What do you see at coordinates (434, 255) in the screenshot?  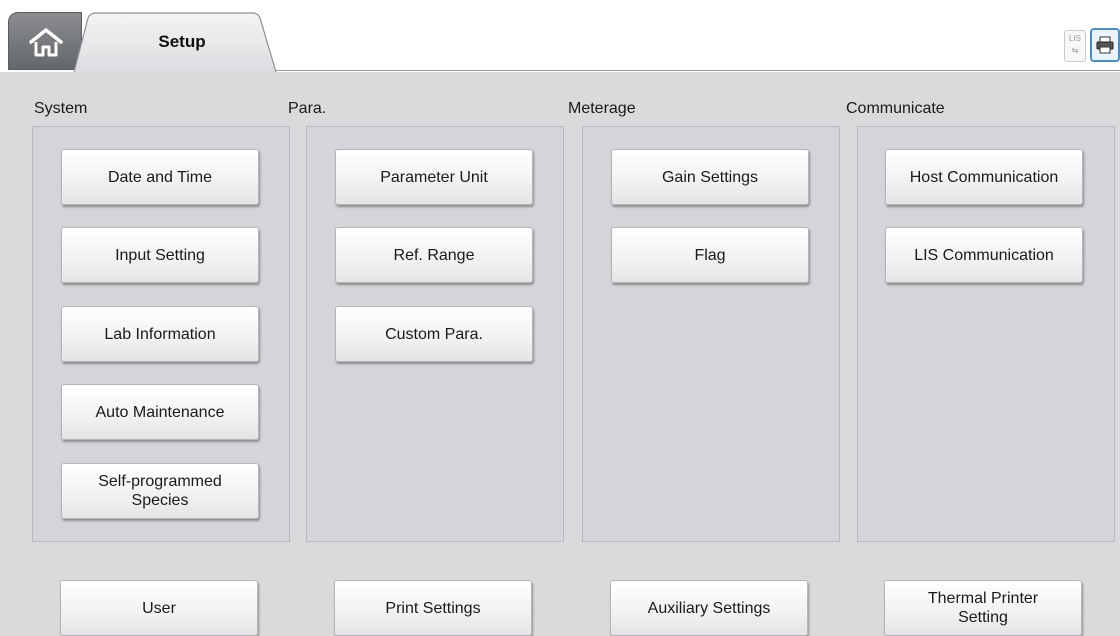 I see `ref-range-button: Ref. Range` at bounding box center [434, 255].